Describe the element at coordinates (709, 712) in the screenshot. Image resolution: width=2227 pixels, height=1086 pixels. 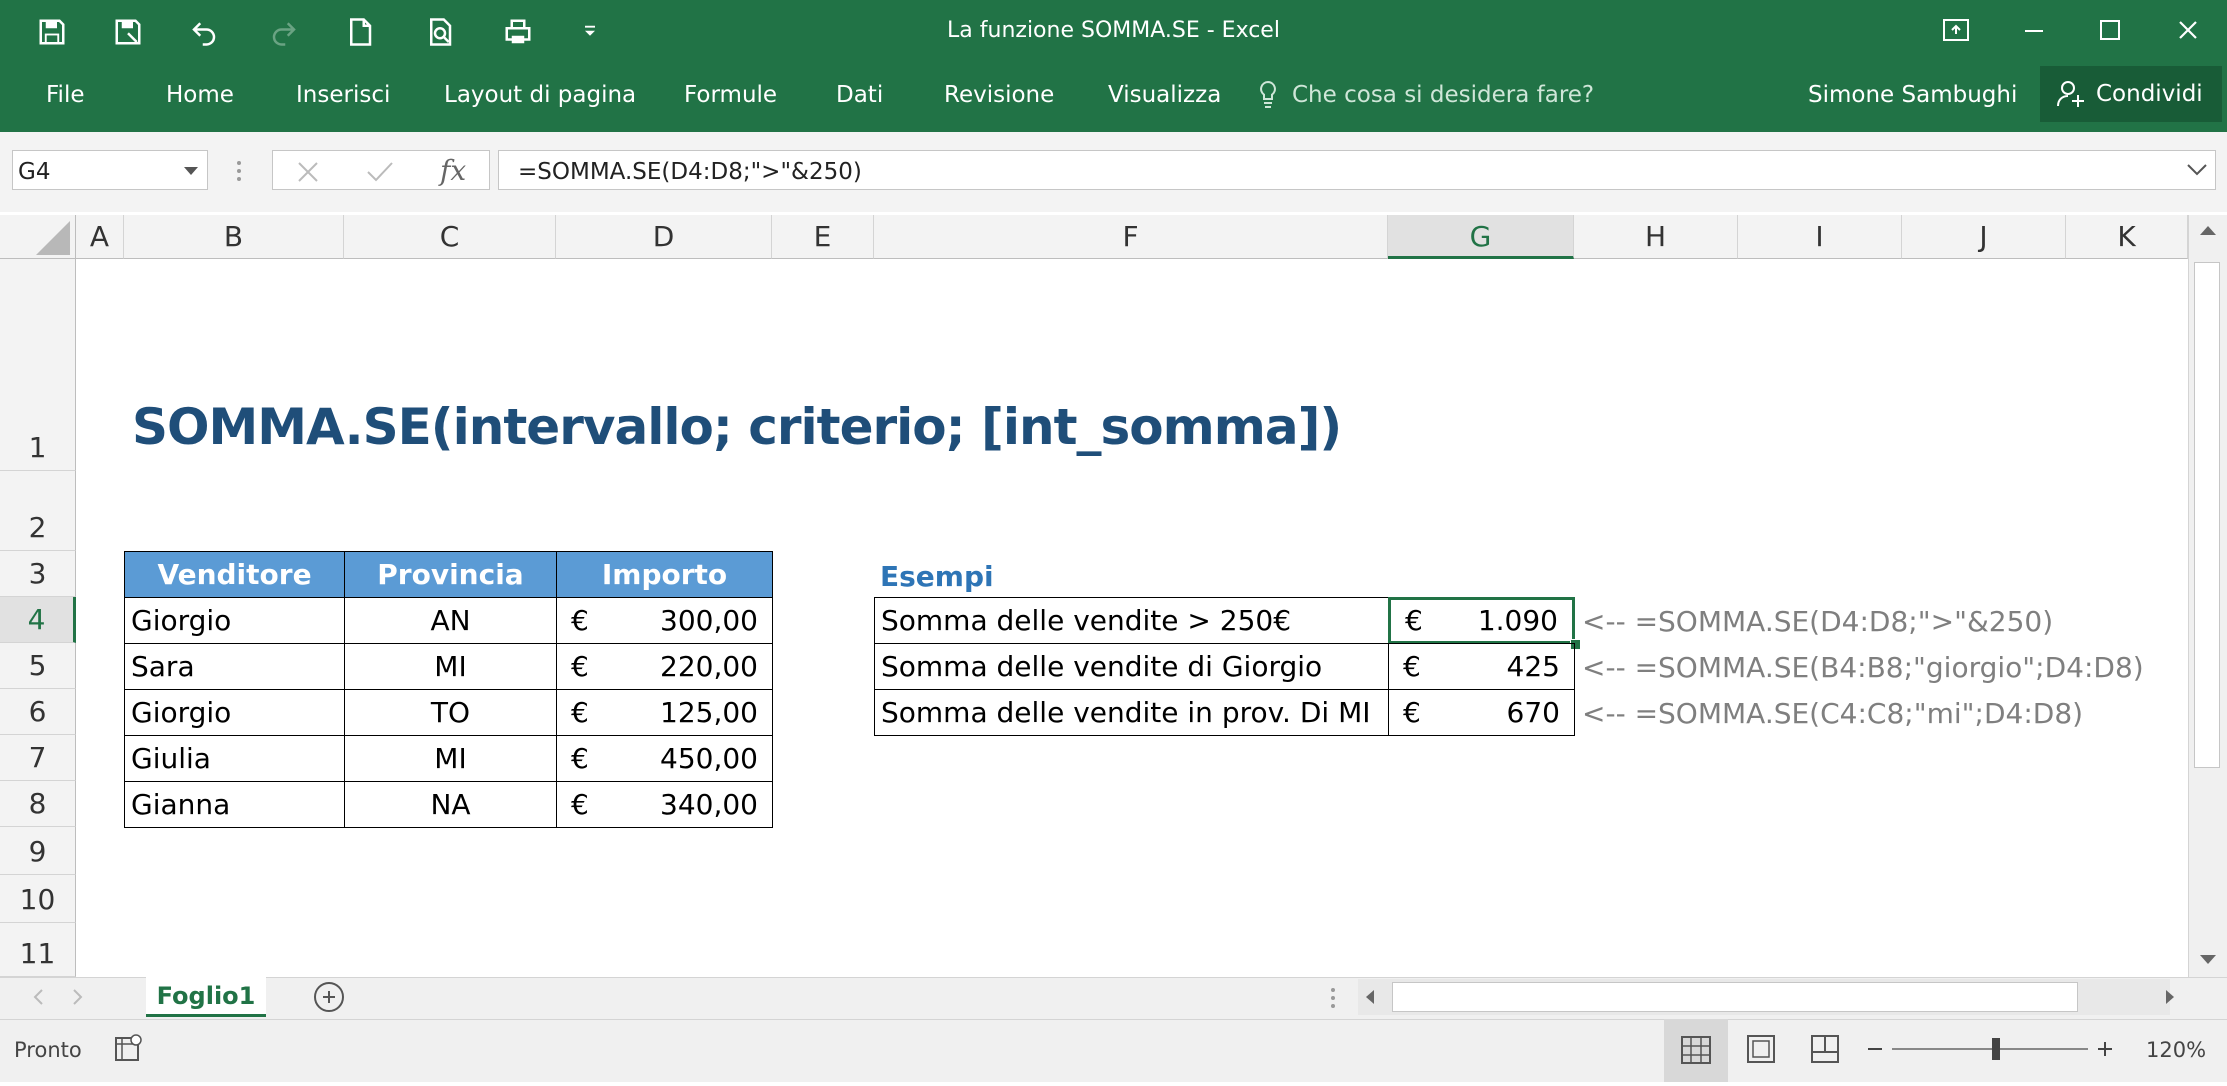
I see `amount-value: 125,00` at that location.